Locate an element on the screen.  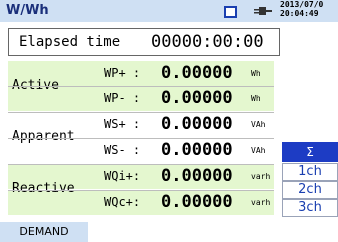
elapsed-time-box: Elapsed time 00000:00:00 is located at coordinates (144, 42).